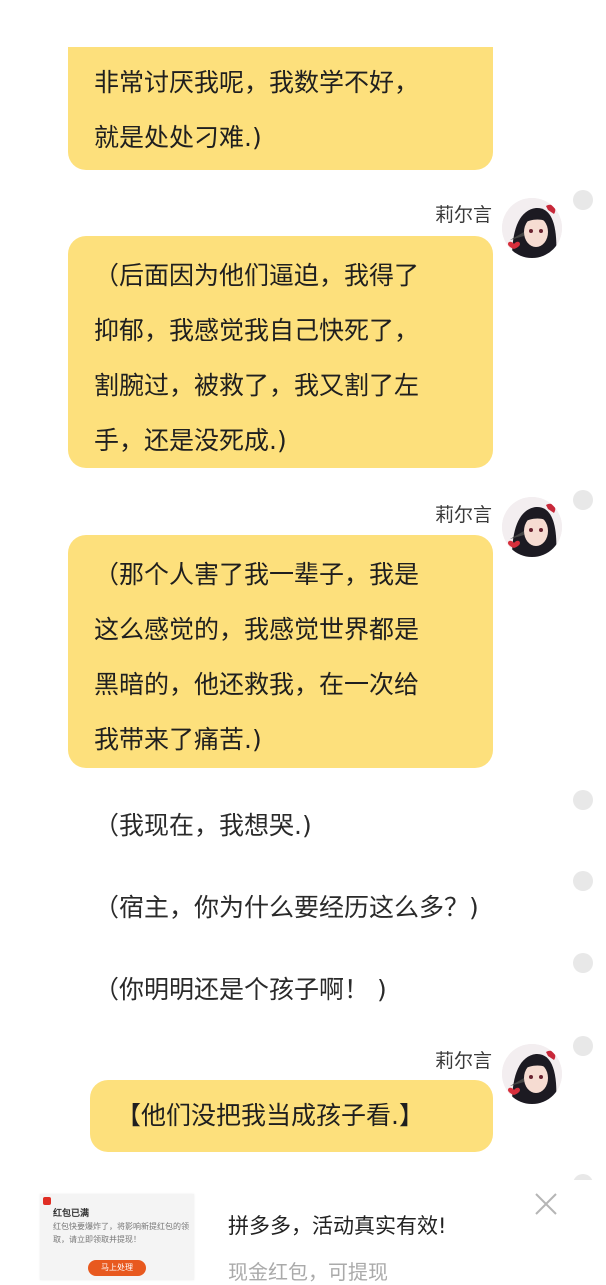 This screenshot has width=606, height=1285. What do you see at coordinates (121, 1233) in the screenshot?
I see `ad-thumb-desc: 红包快要爆炸了，将影响新提红包的领取，请立即领取并提现！` at bounding box center [121, 1233].